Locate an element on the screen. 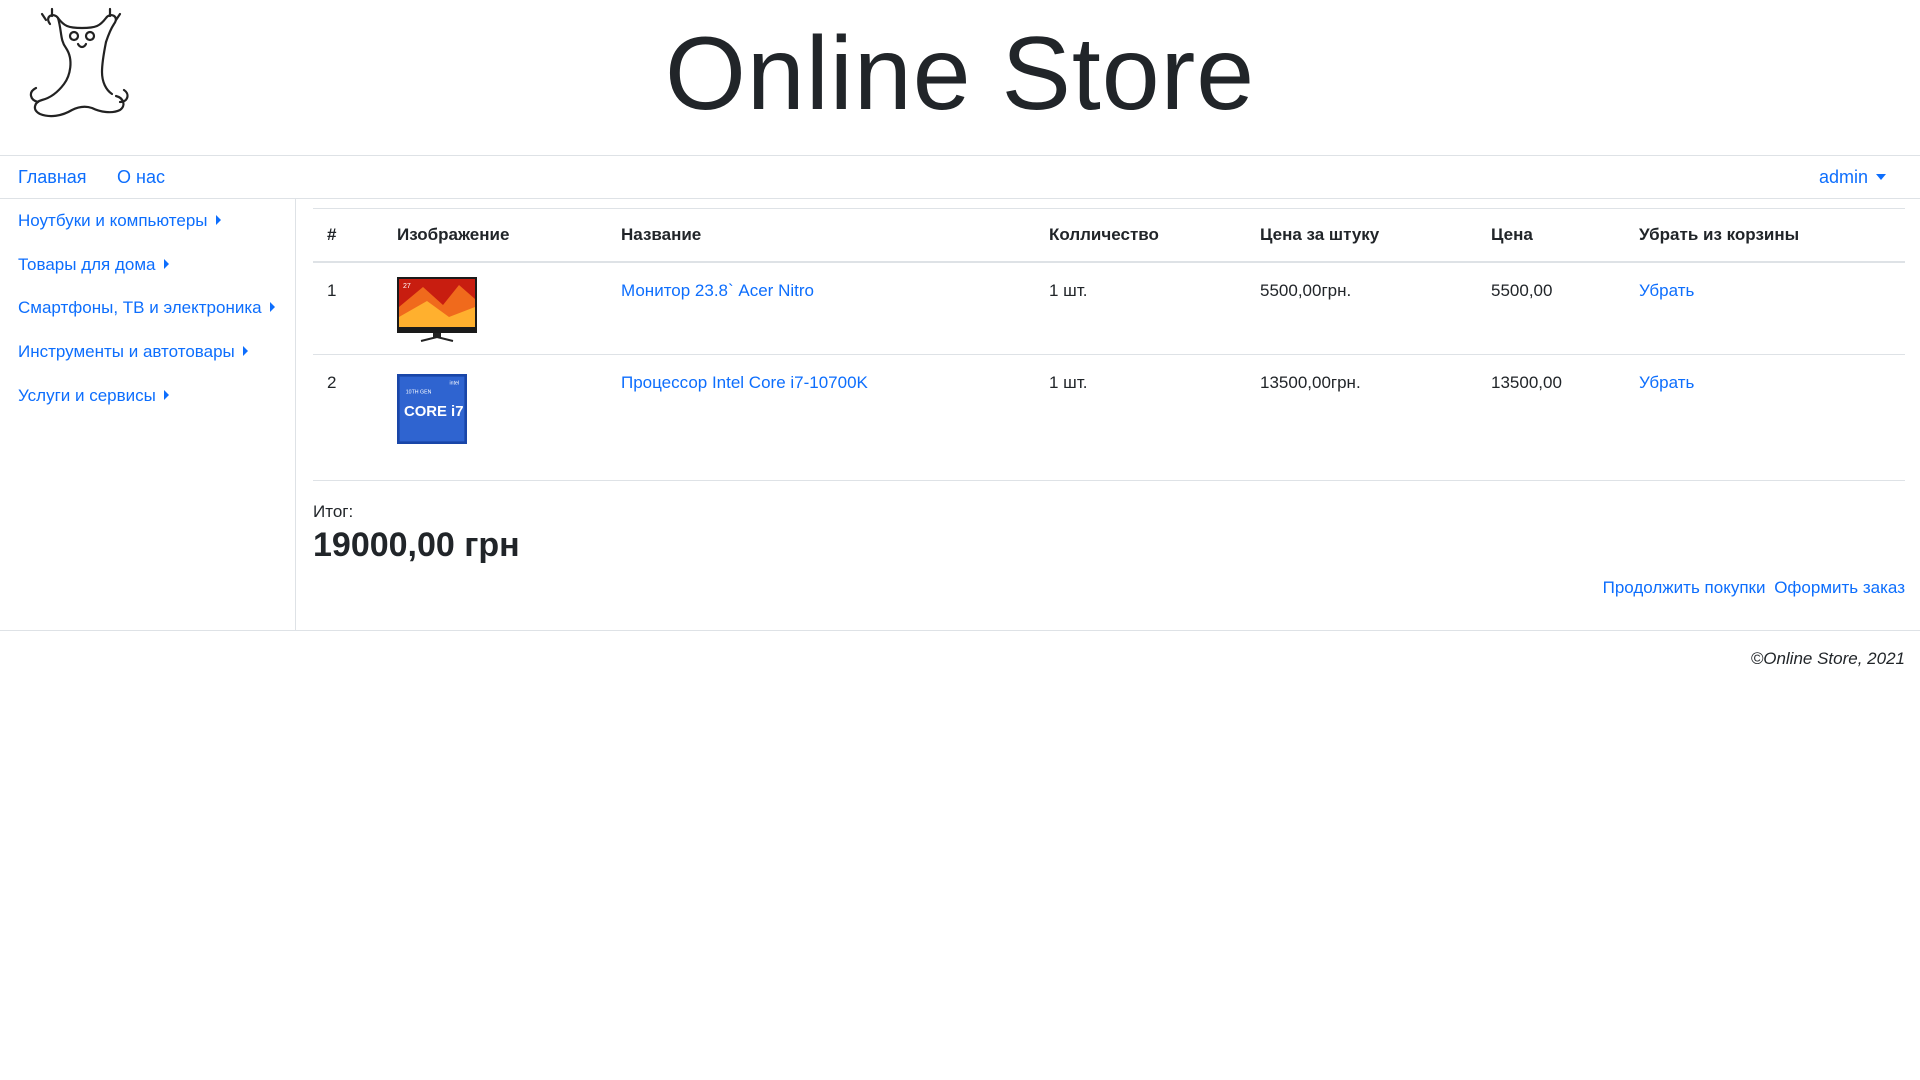  sidebar-item-electronics: Смартфоны, ТВ и электроника is located at coordinates (146, 308).